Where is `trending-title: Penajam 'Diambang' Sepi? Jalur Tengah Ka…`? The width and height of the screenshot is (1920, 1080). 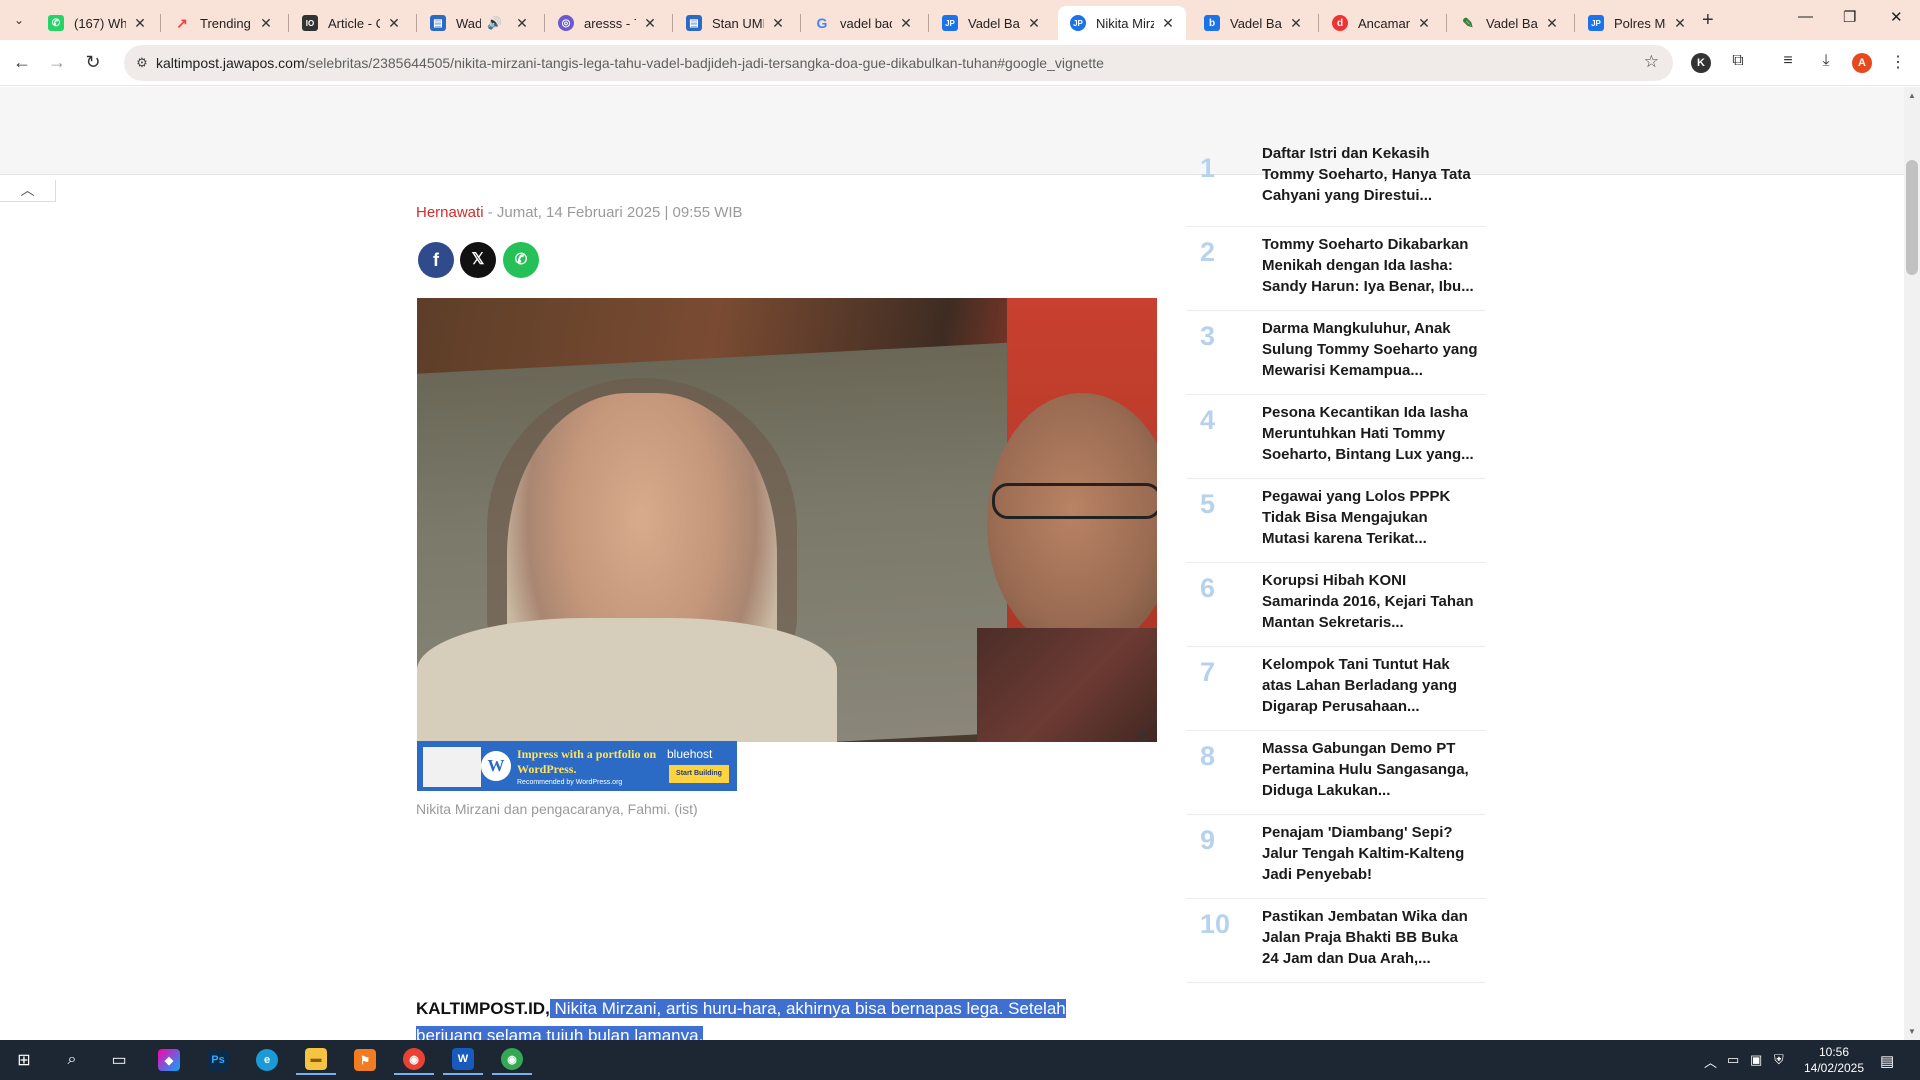
trending-title: Penajam 'Diambang' Sepi? Jalur Tengah Ka… is located at coordinates (1370, 853).